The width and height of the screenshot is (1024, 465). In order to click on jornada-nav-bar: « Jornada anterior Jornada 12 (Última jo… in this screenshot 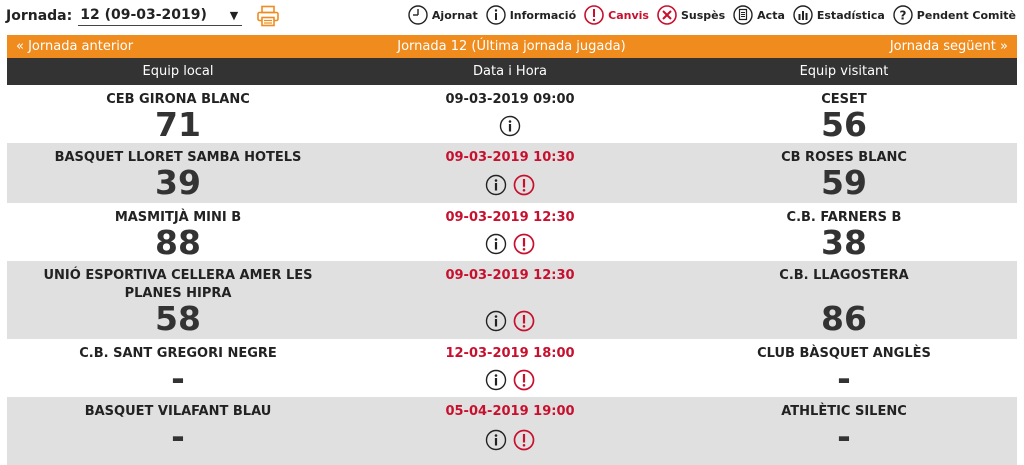, I will do `click(512, 46)`.